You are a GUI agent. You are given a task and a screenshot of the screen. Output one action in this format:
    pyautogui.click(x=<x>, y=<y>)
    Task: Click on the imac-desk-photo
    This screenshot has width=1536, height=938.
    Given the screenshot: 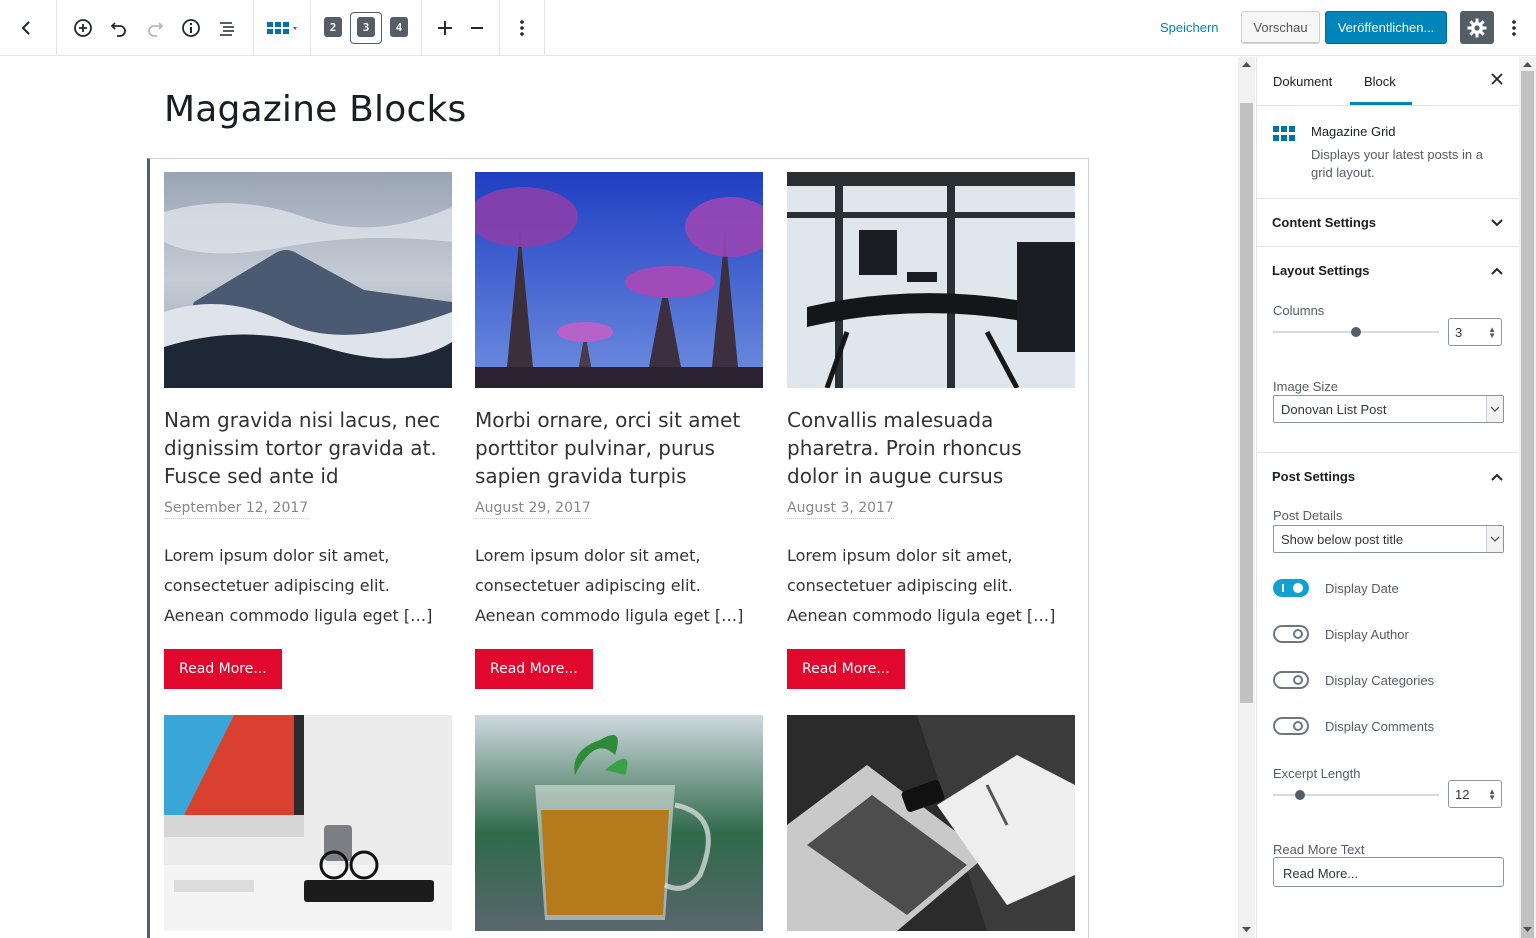 What is the action you would take?
    pyautogui.click(x=308, y=823)
    